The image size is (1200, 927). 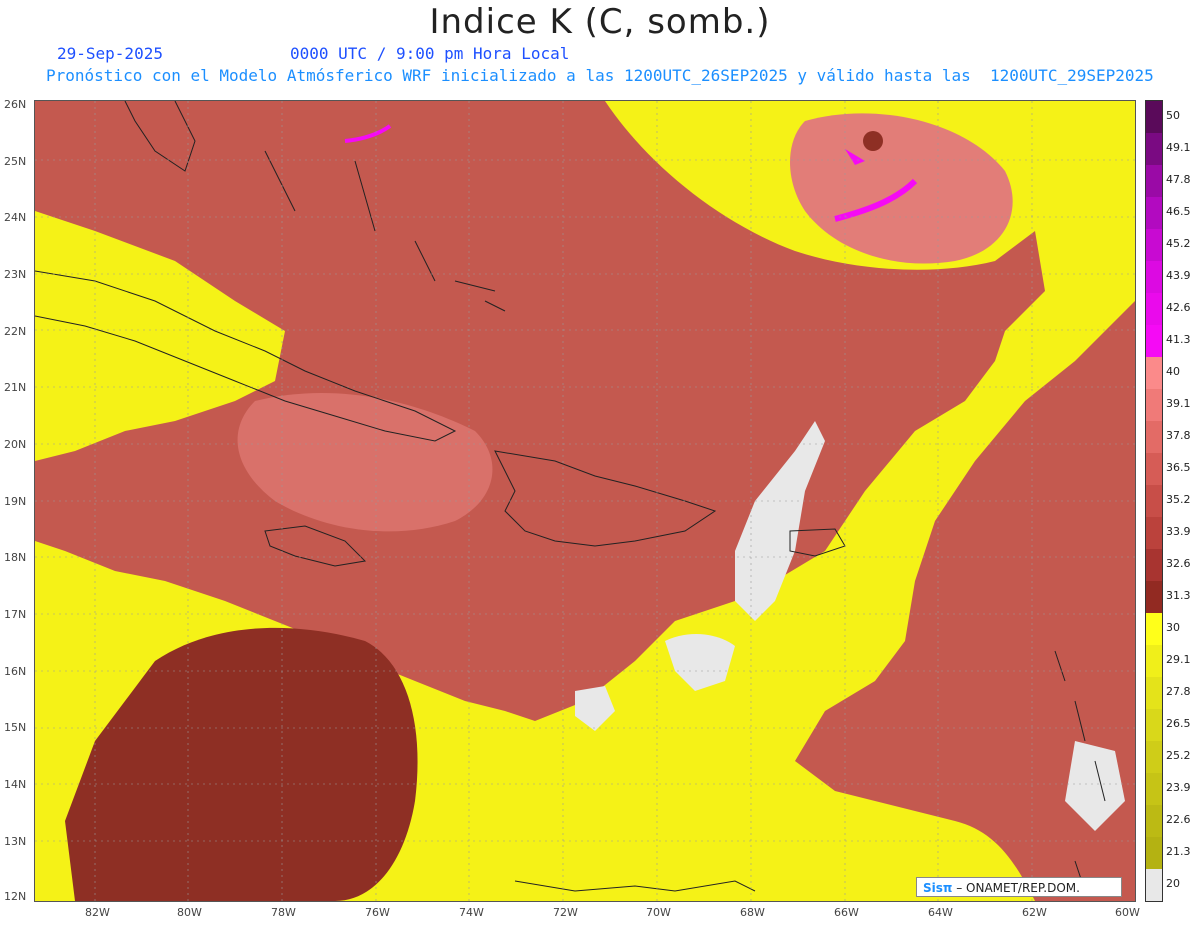 I want to click on colorbar-label: 39.1, so click(x=1178, y=403).